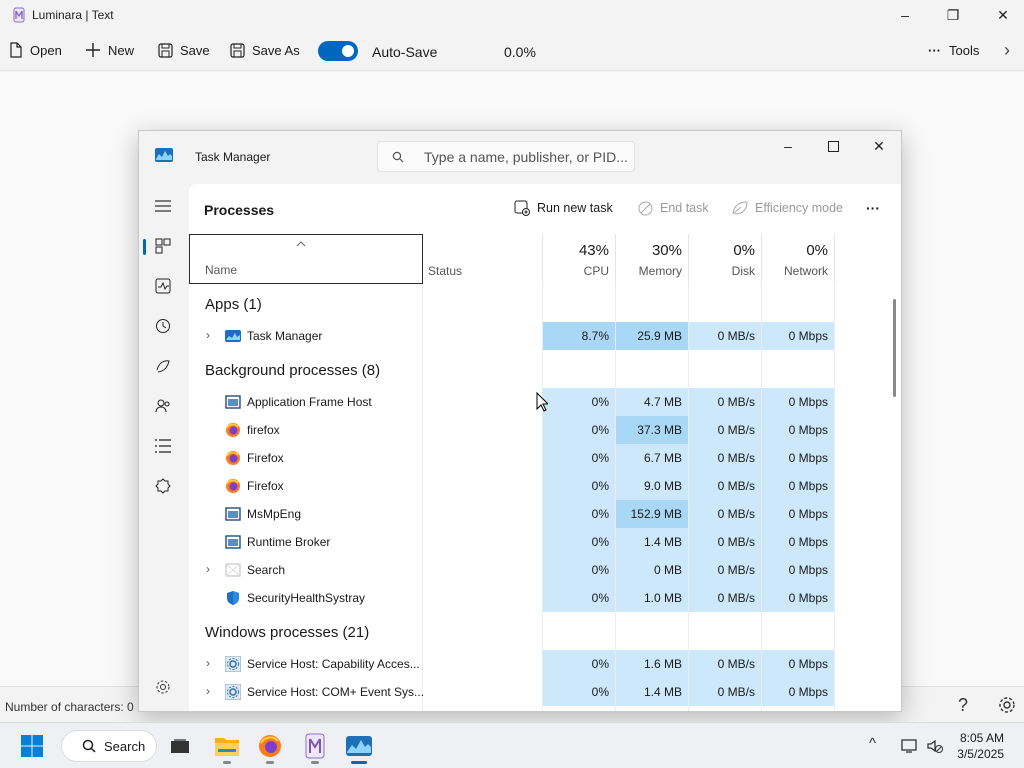 This screenshot has width=1024, height=768. What do you see at coordinates (652, 259) in the screenshot?
I see `memory-column-header: 30% Memory` at bounding box center [652, 259].